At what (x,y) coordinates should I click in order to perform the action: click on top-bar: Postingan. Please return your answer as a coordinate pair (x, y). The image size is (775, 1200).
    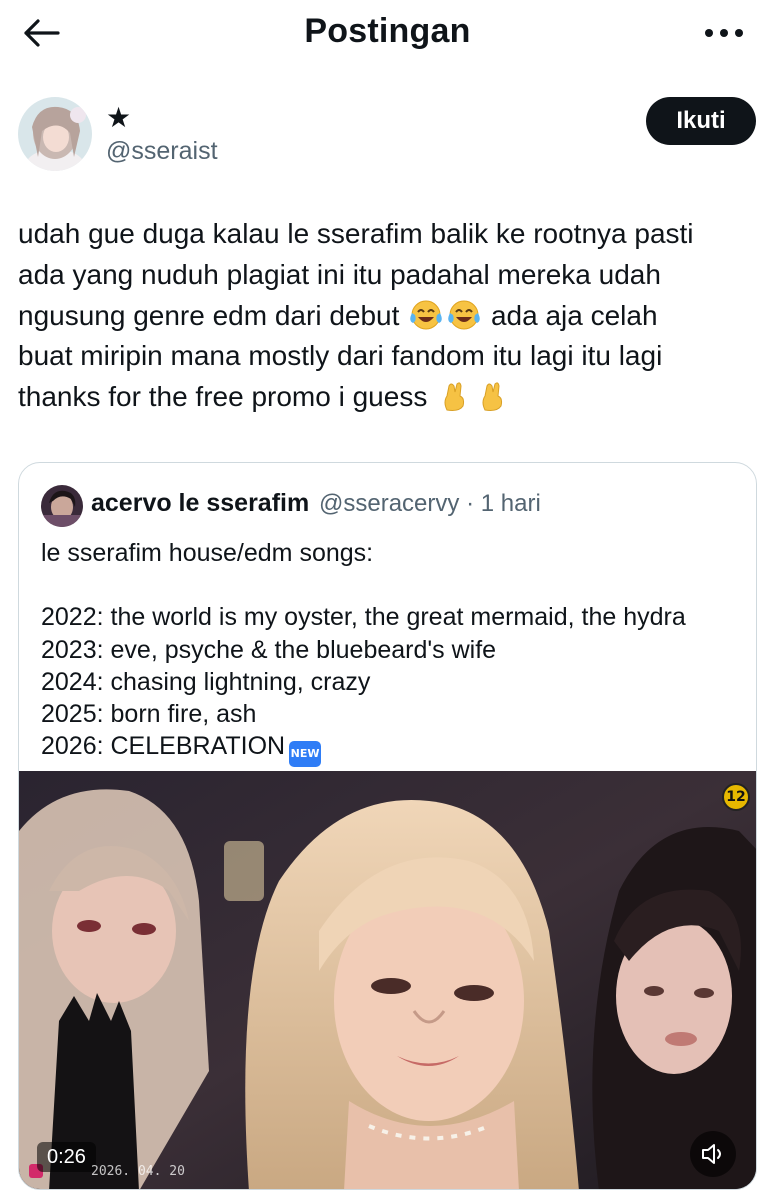
    Looking at the image, I should click on (387, 33).